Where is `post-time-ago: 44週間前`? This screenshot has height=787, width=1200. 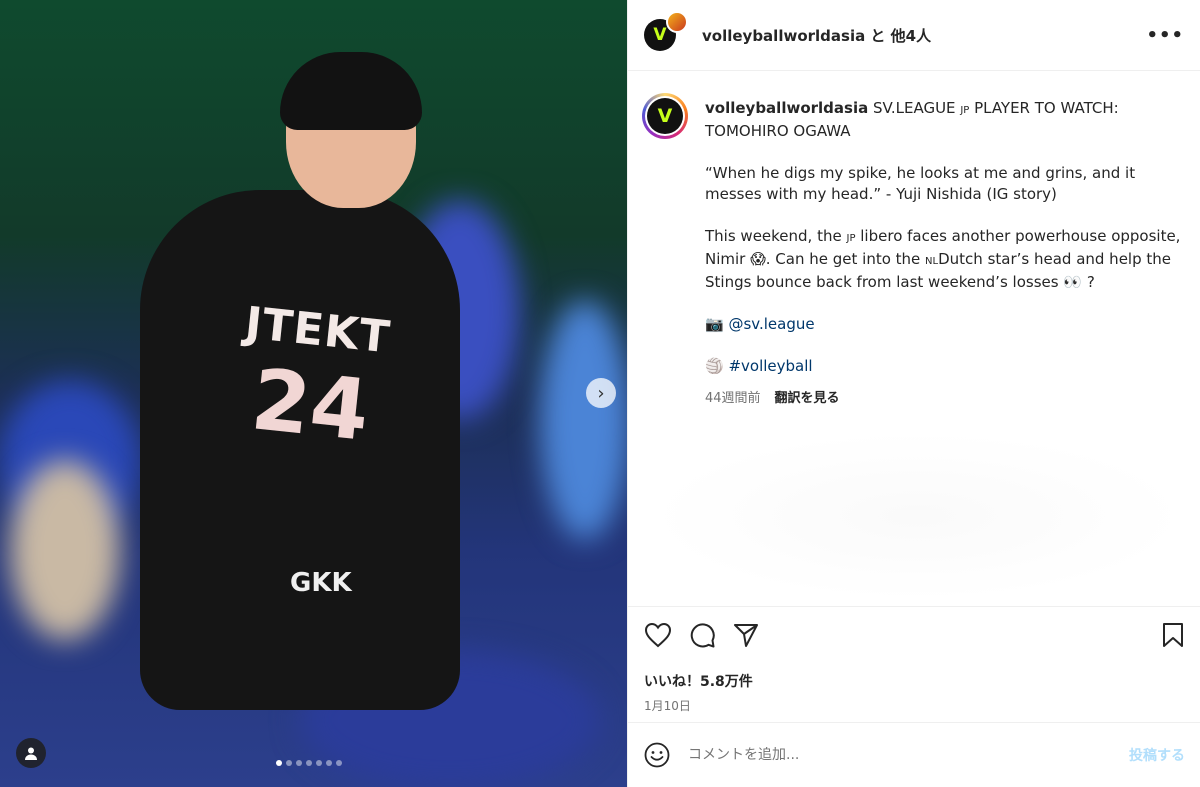 post-time-ago: 44週間前 is located at coordinates (733, 398).